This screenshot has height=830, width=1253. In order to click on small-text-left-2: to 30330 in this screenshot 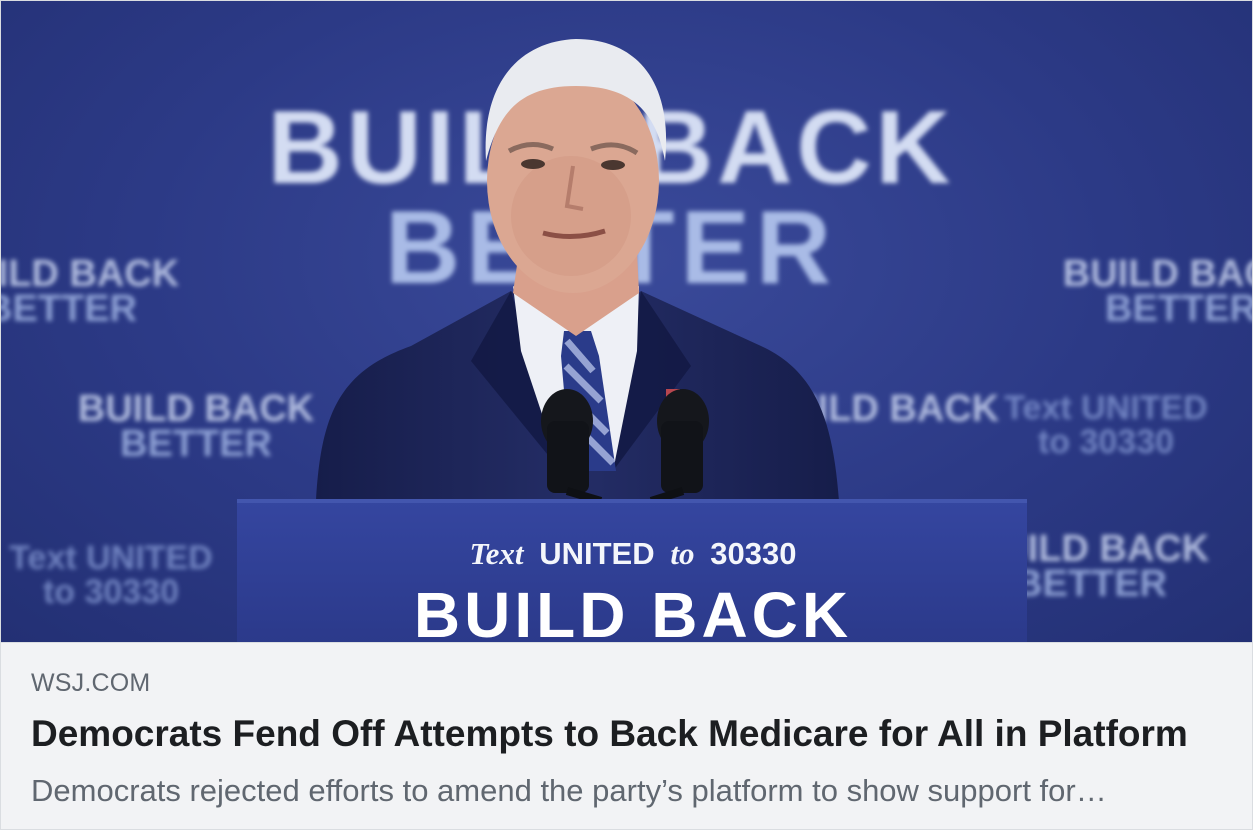, I will do `click(111, 592)`.